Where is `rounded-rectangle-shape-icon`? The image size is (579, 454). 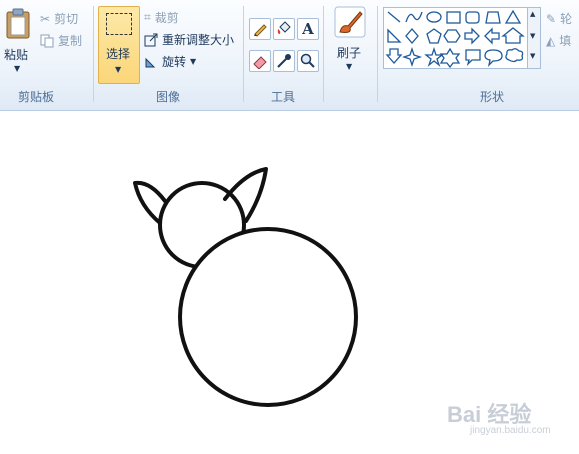 rounded-rectangle-shape-icon is located at coordinates (472, 17).